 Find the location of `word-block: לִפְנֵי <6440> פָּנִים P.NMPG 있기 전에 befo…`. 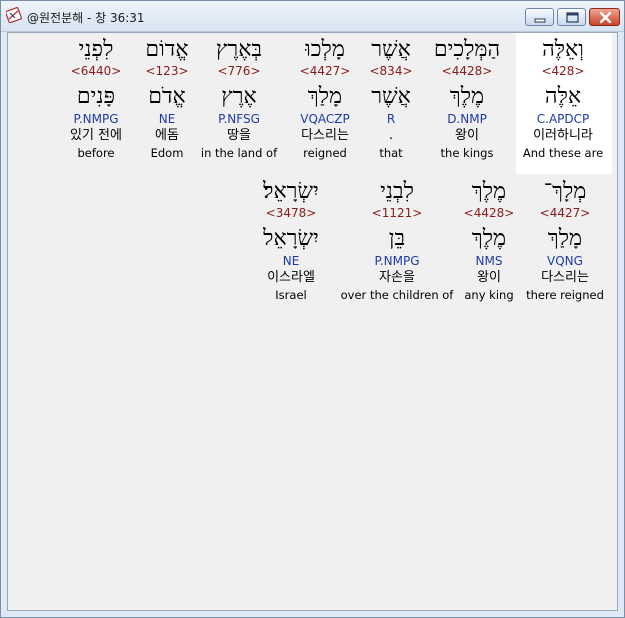

word-block: לִפְנֵי <6440> פָּנִים P.NMPG 있기 전에 befo… is located at coordinates (96, 99).